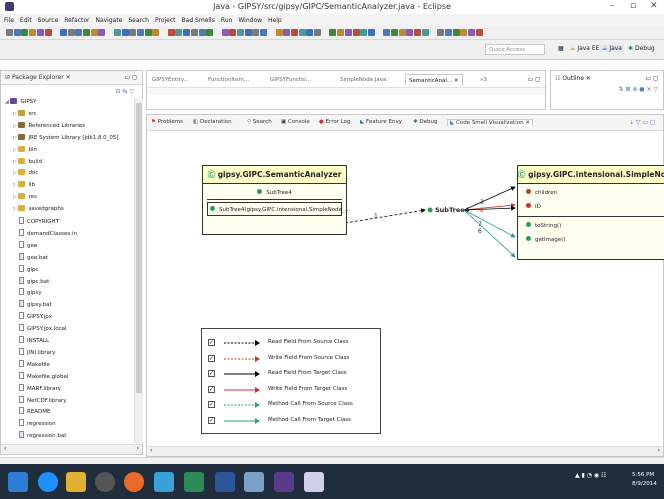  I want to click on excel-icon, so click(194, 482).